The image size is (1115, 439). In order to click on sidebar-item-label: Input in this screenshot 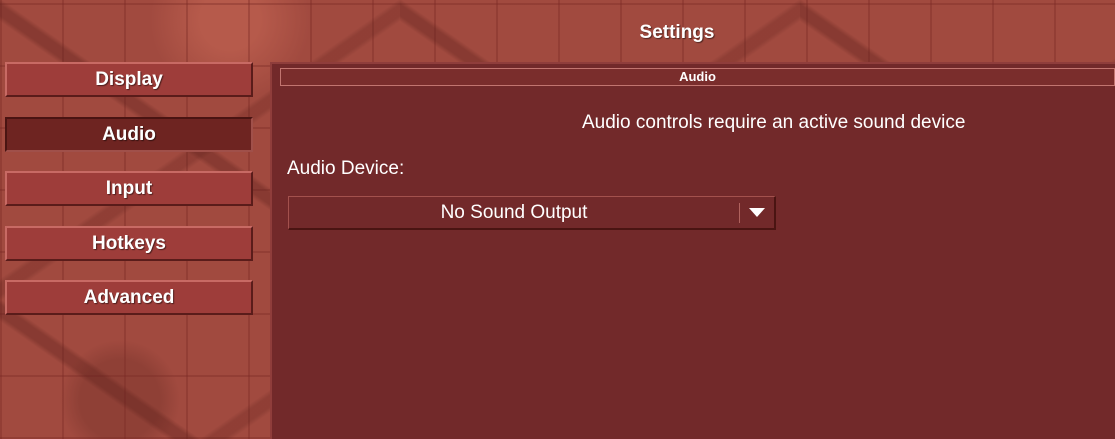, I will do `click(129, 188)`.